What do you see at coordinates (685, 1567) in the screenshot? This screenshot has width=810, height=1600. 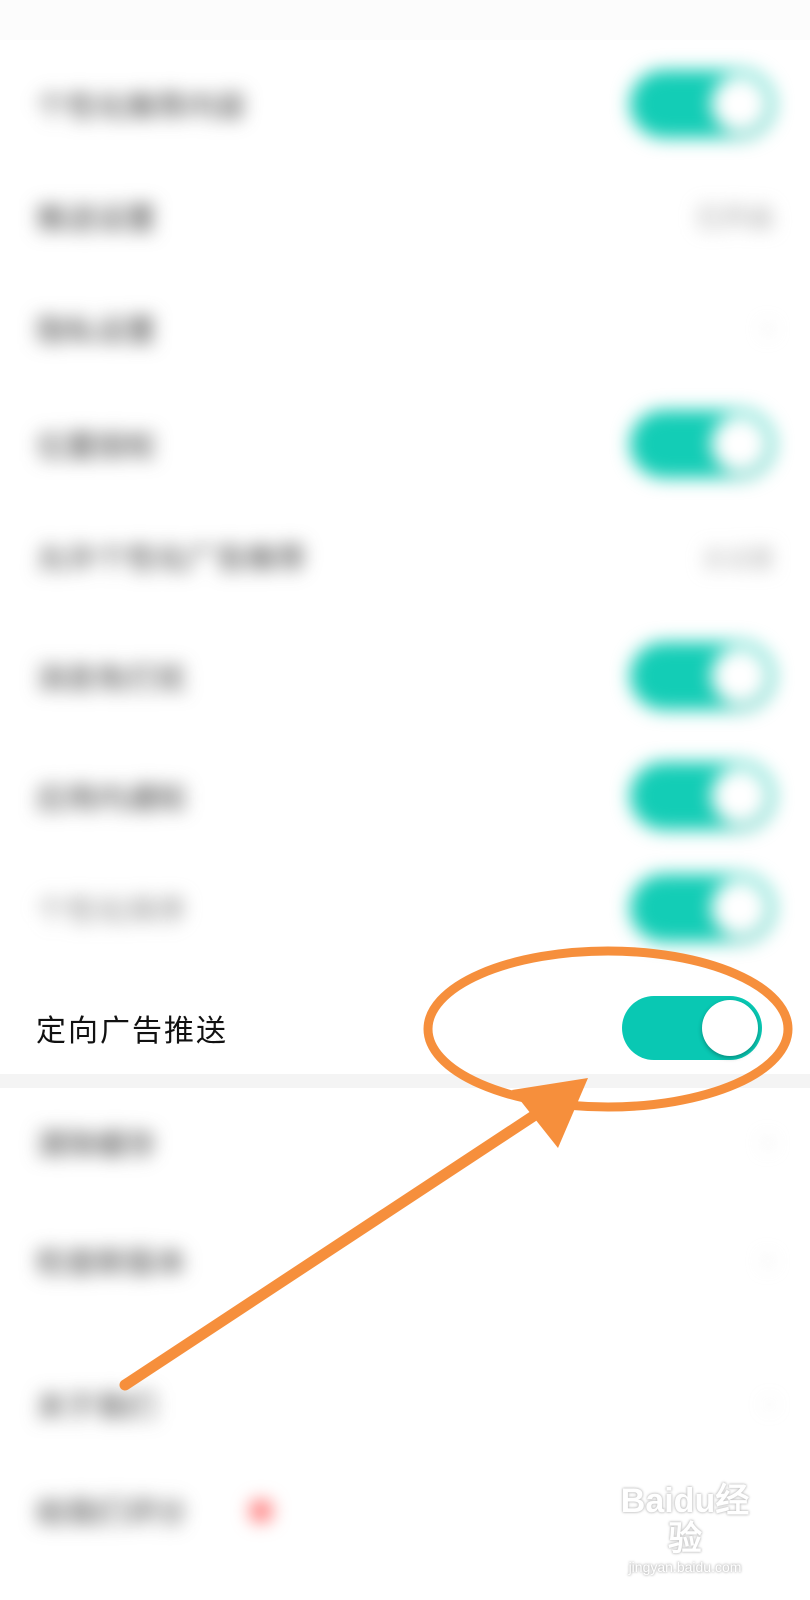 I see `watermark-url: jingyan.baidu.com` at bounding box center [685, 1567].